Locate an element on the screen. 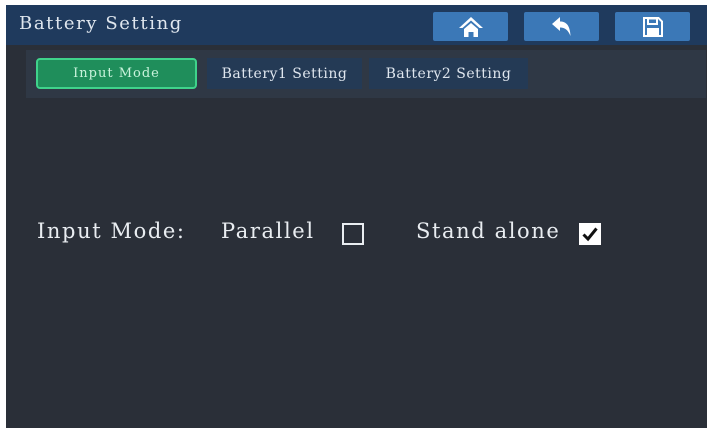 The image size is (710, 428). save-button is located at coordinates (652, 26).